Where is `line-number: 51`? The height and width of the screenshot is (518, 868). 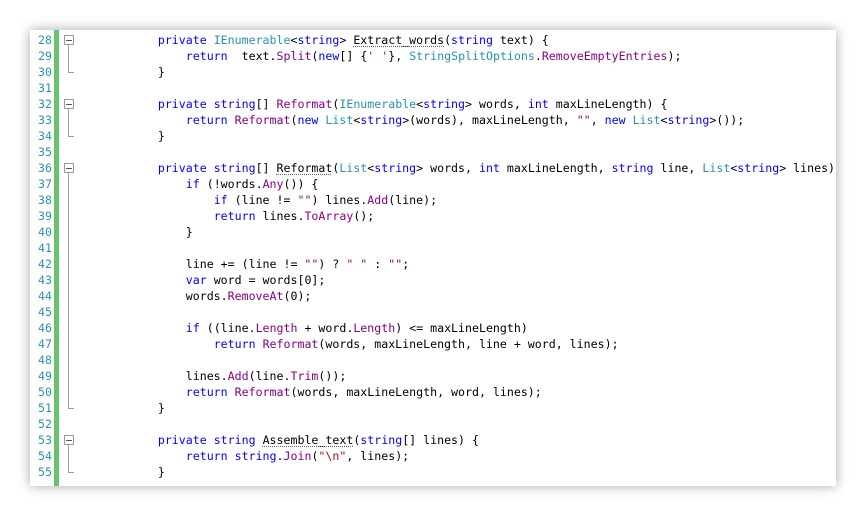 line-number: 51 is located at coordinates (45, 408).